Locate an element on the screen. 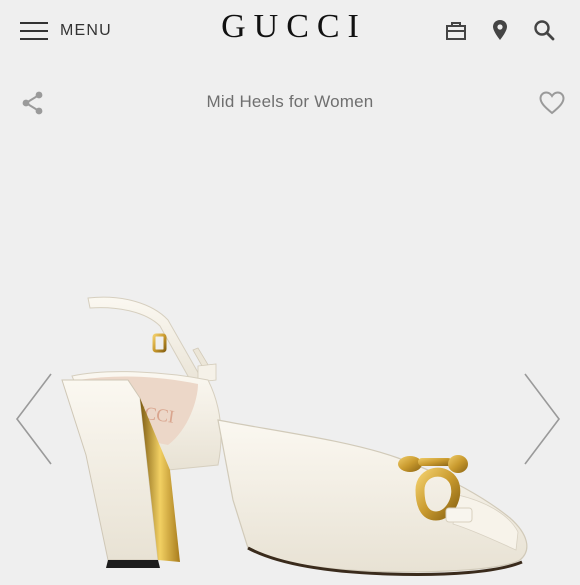  product-subheader: Mid Heels for Women is located at coordinates (290, 104).